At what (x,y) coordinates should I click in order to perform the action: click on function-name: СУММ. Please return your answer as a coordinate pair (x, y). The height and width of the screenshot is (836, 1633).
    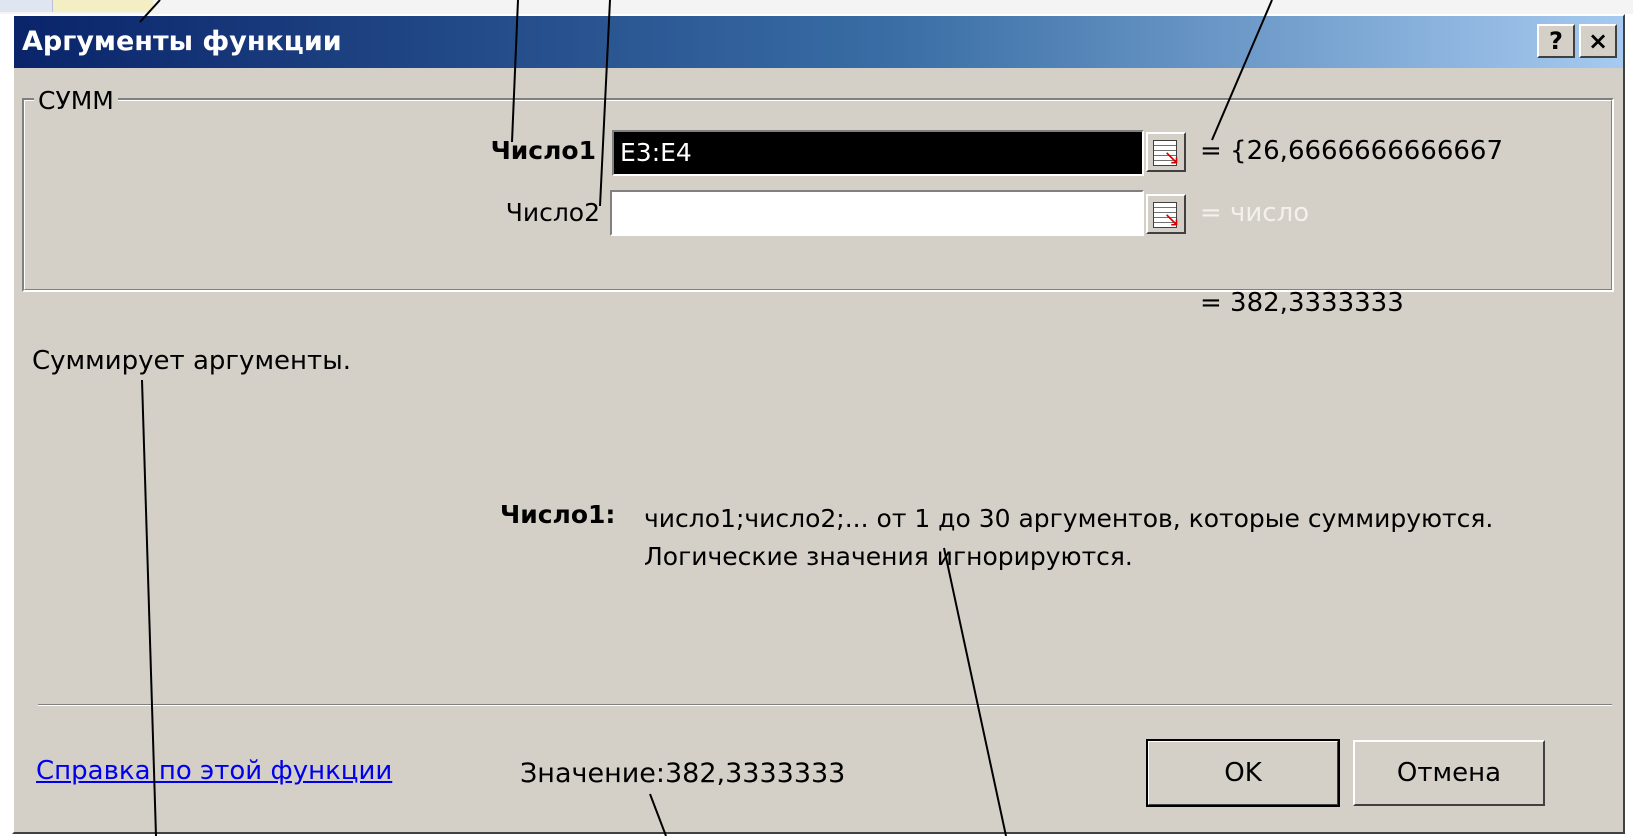
    Looking at the image, I should click on (76, 100).